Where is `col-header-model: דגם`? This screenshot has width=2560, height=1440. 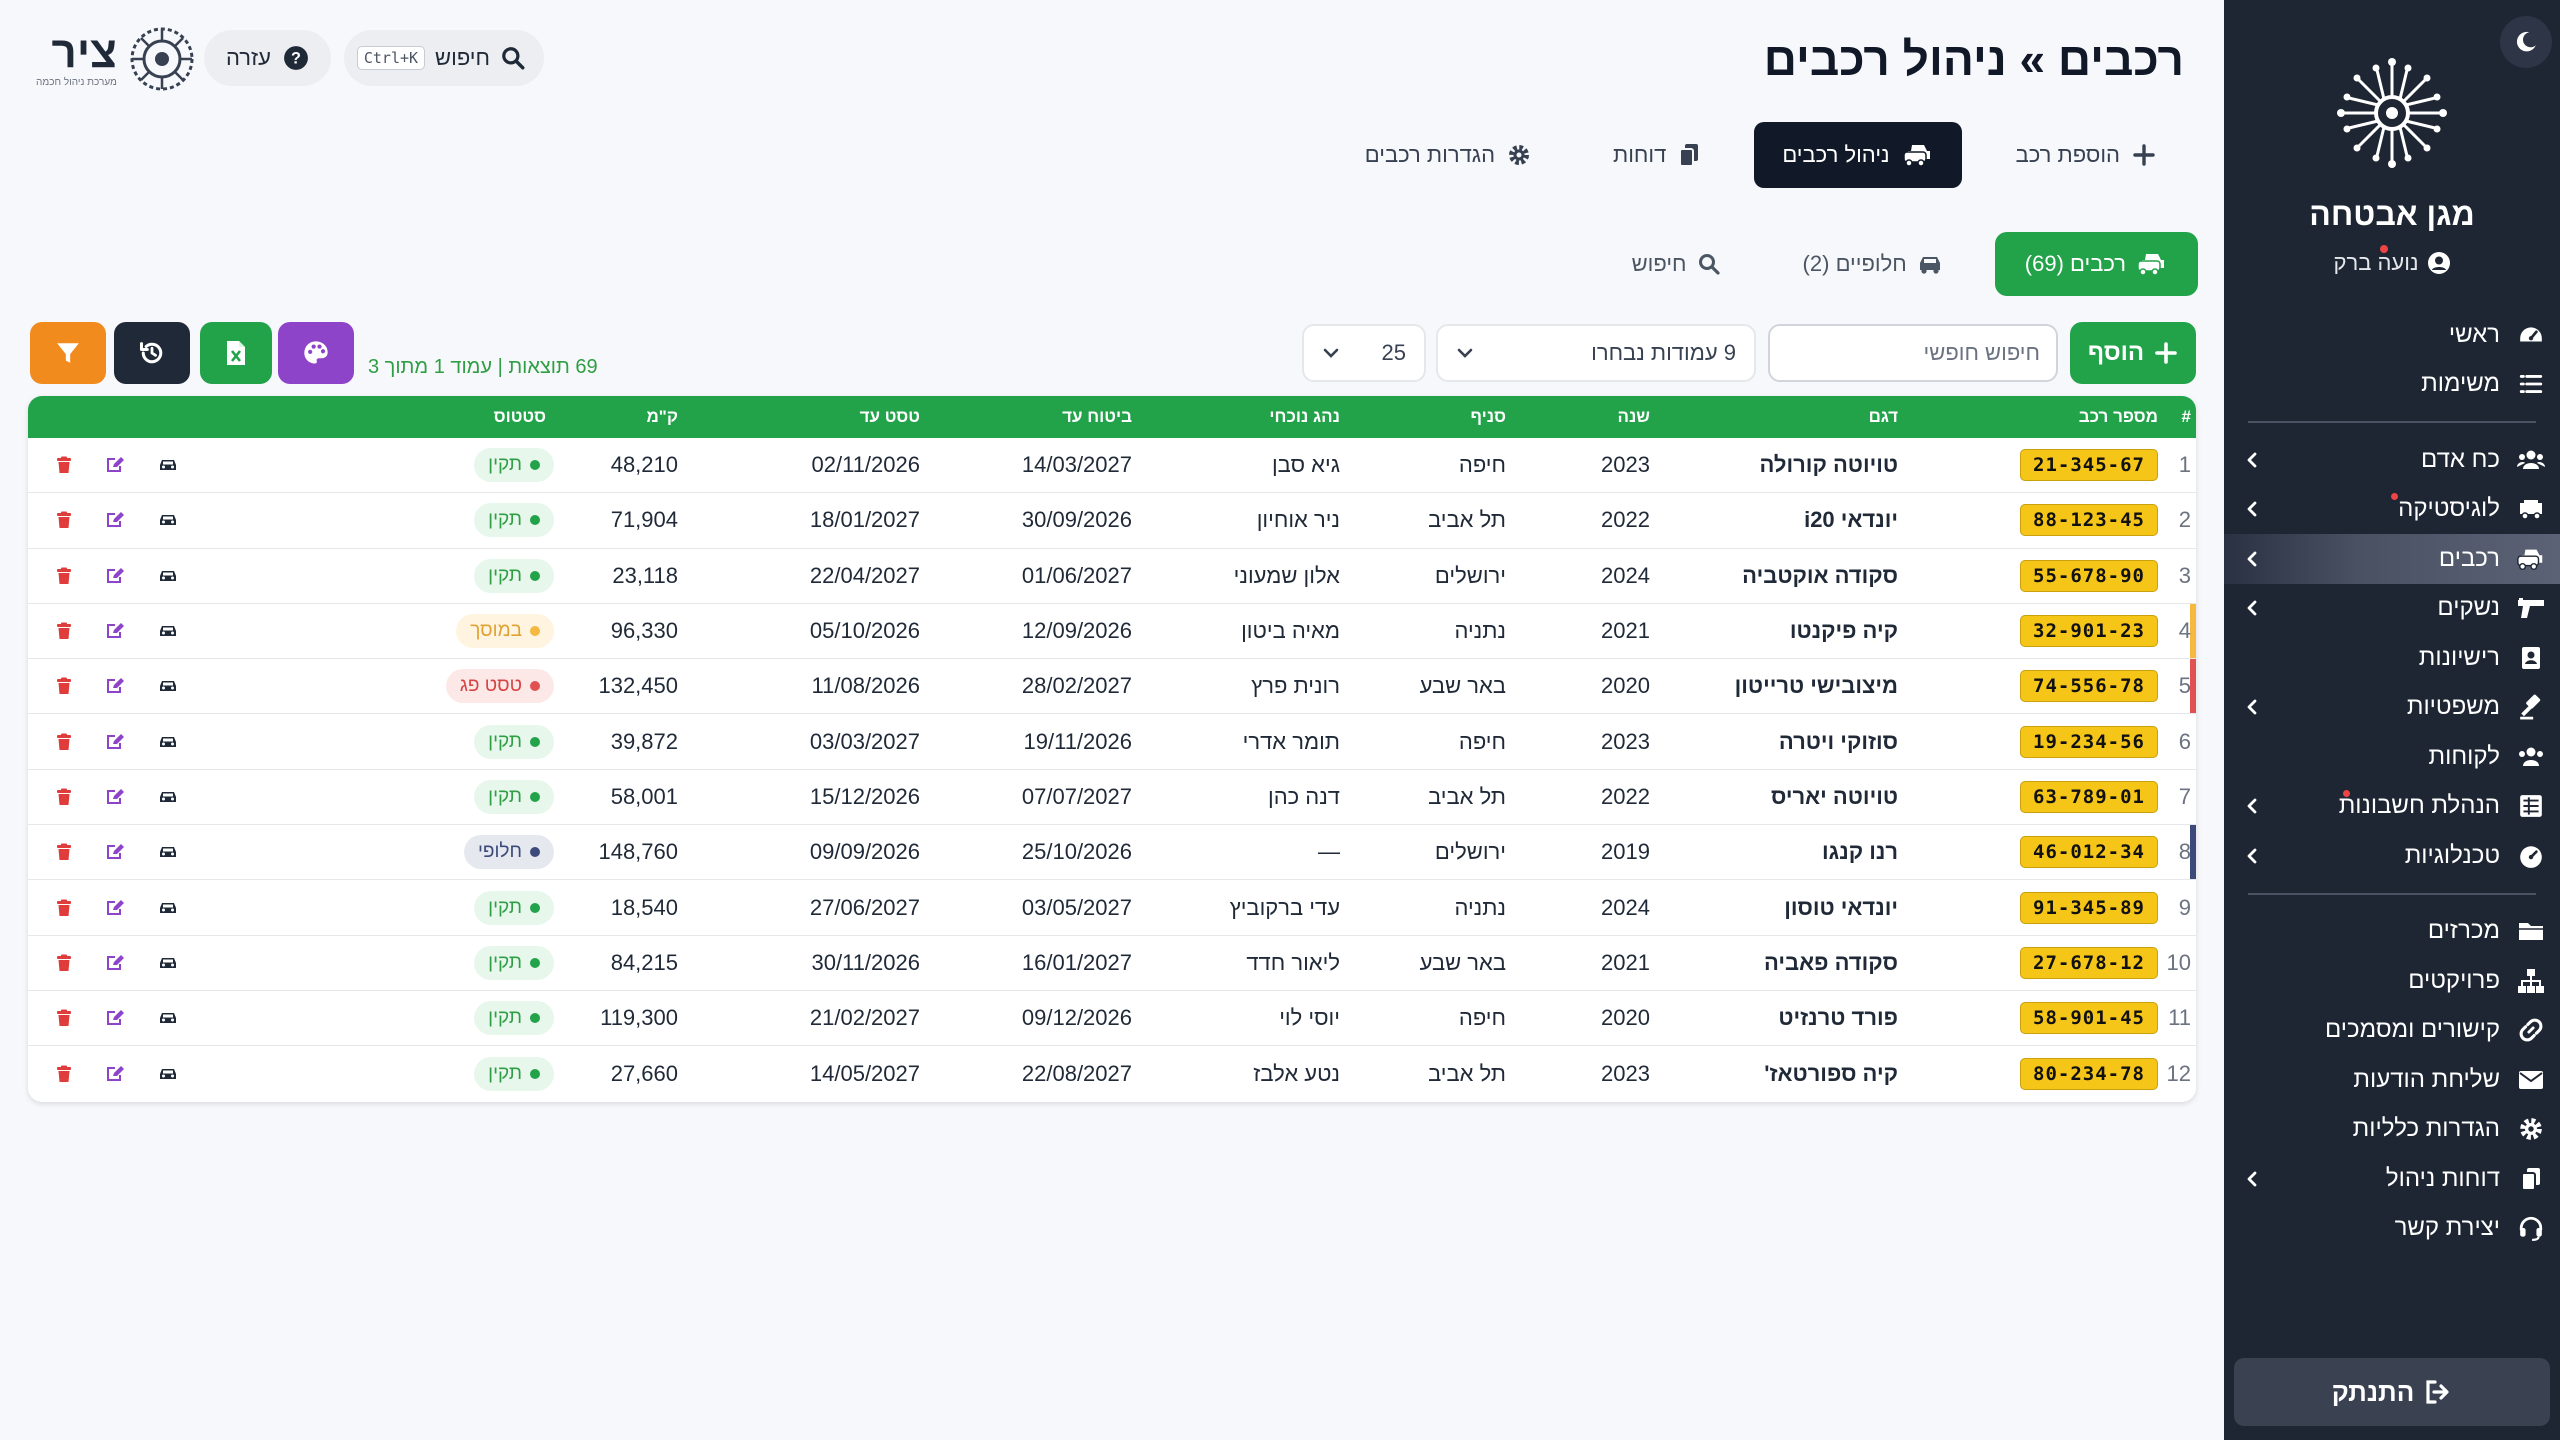 col-header-model: דגם is located at coordinates (1883, 417).